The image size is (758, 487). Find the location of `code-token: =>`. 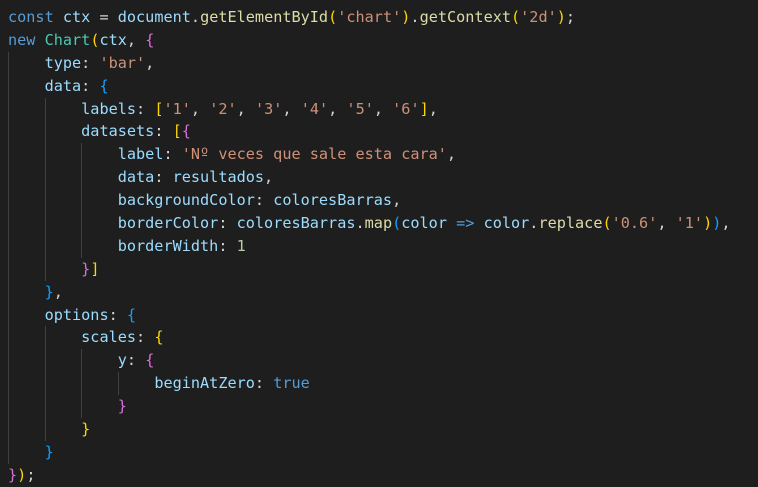

code-token: => is located at coordinates (465, 223).